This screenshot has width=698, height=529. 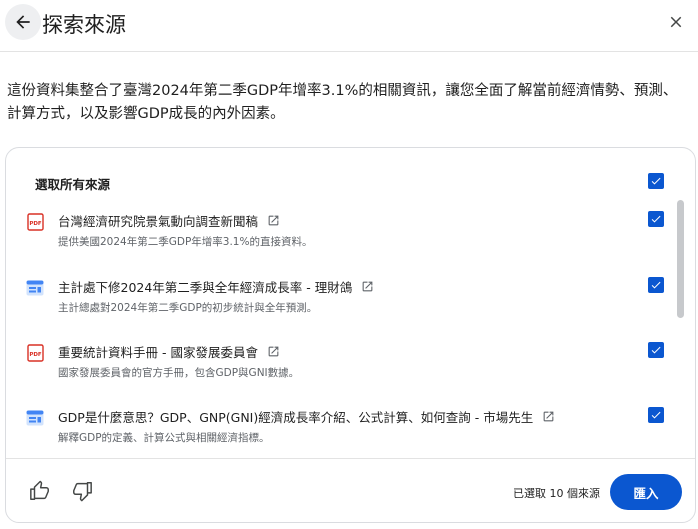 I want to click on arrow-back-icon, so click(x=23, y=22).